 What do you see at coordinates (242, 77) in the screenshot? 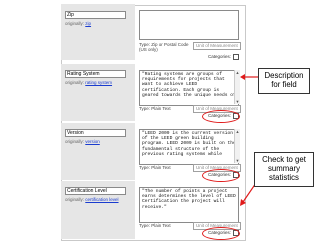
I see `description-arrowhead` at bounding box center [242, 77].